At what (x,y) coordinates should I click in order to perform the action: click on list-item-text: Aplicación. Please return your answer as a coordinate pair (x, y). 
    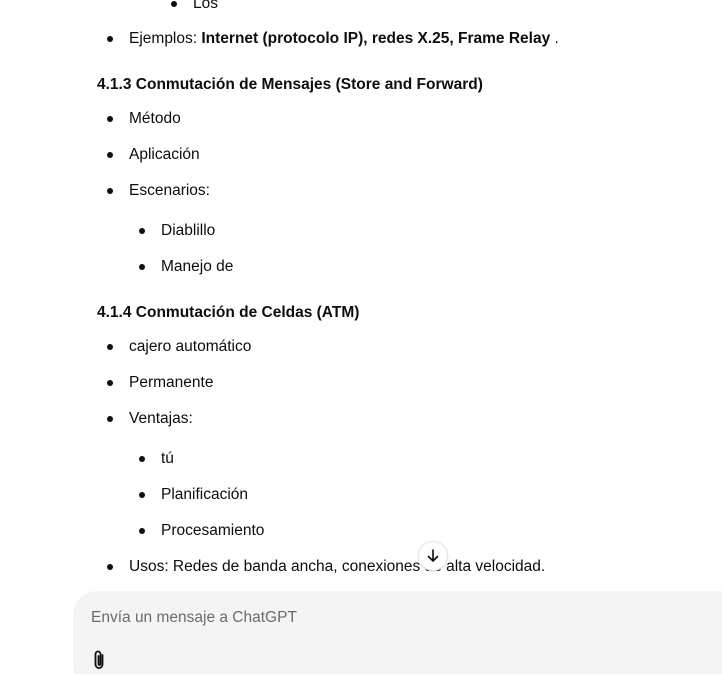
    Looking at the image, I should click on (164, 154).